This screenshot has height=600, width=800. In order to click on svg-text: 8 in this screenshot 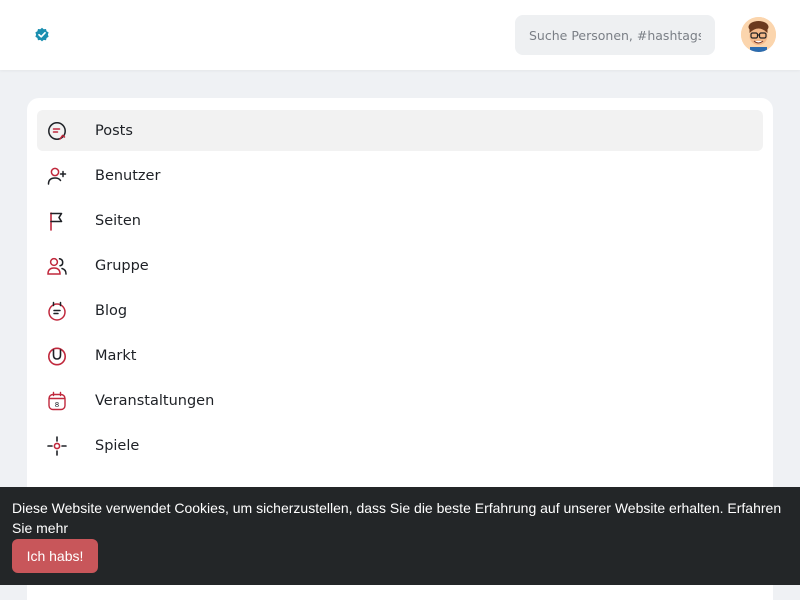, I will do `click(57, 405)`.